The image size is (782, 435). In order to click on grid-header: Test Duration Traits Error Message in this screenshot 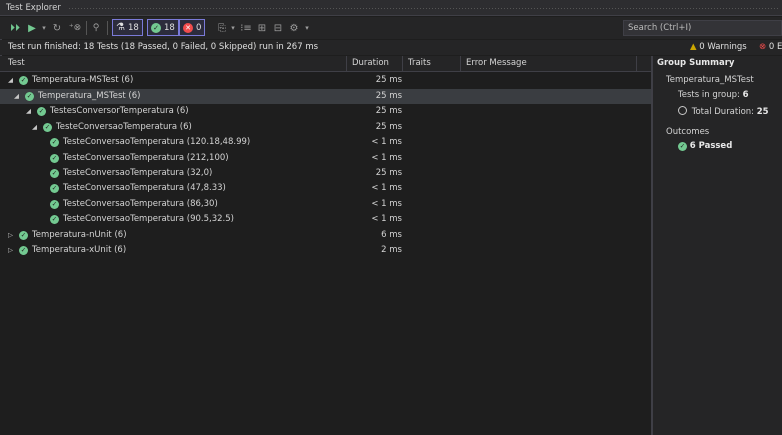, I will do `click(326, 64)`.